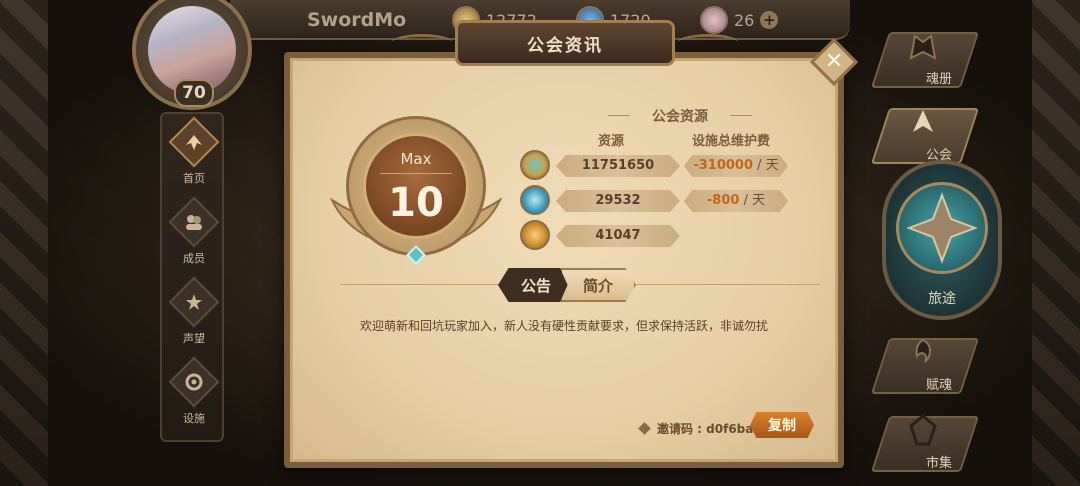 This screenshot has width=1080, height=486. Describe the element at coordinates (194, 93) in the screenshot. I see `player-level-badge: 70` at that location.